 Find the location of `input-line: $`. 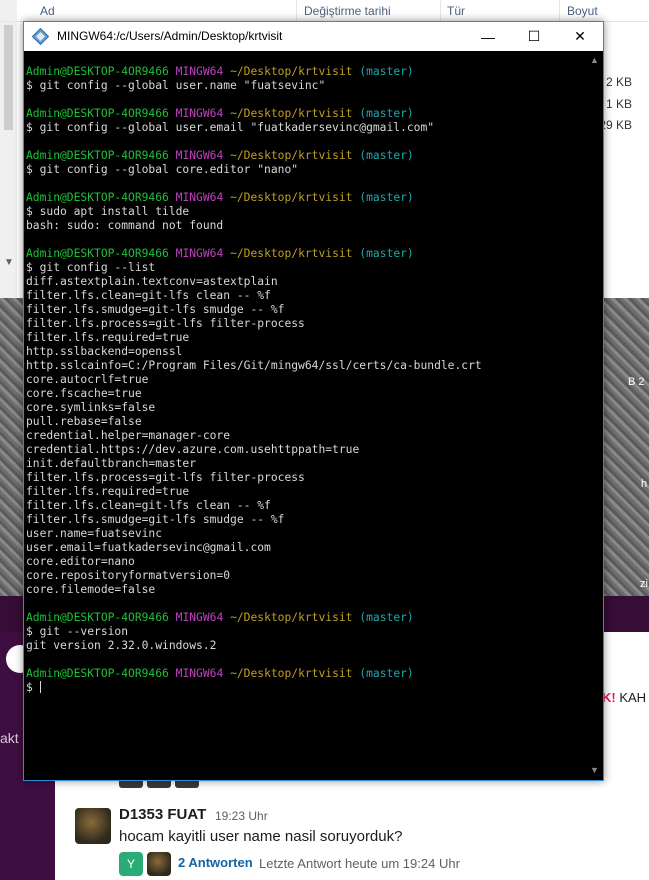

input-line: $ is located at coordinates (303, 688).